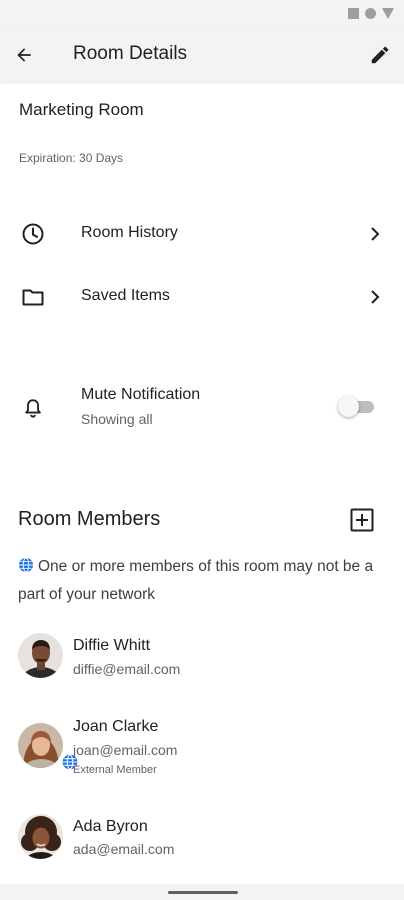 Image resolution: width=404 pixels, height=900 pixels. Describe the element at coordinates (130, 53) in the screenshot. I see `page-title: Room Details` at that location.